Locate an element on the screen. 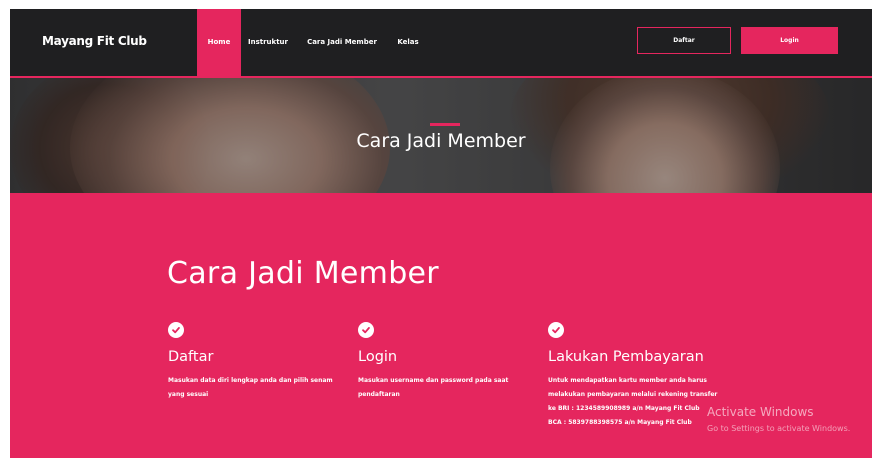  step-title: Lakukan Pembayaran is located at coordinates (626, 357).